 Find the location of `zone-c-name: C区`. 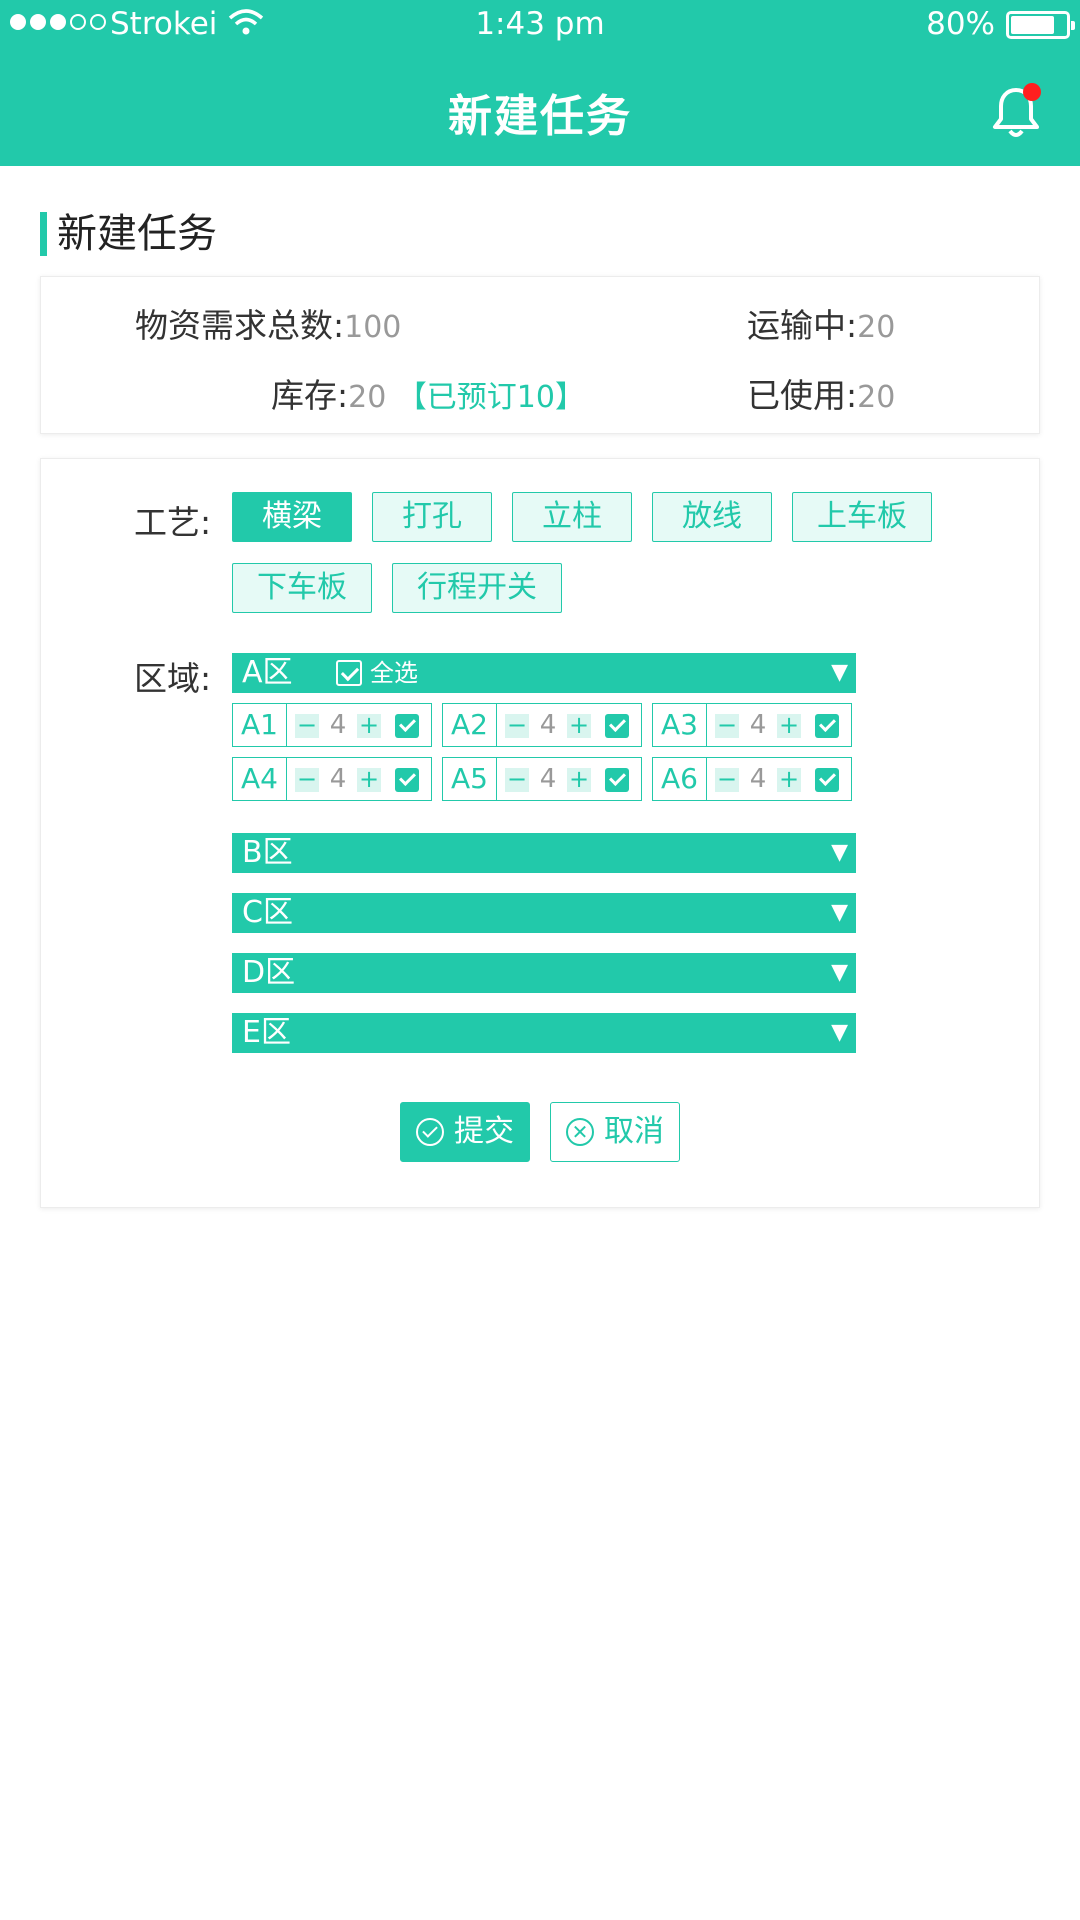

zone-c-name: C区 is located at coordinates (267, 912).